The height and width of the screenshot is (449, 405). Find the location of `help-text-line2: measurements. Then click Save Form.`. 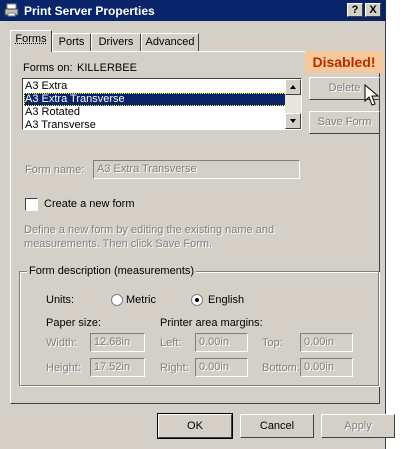

help-text-line2: measurements. Then click Save Form. is located at coordinates (118, 244).